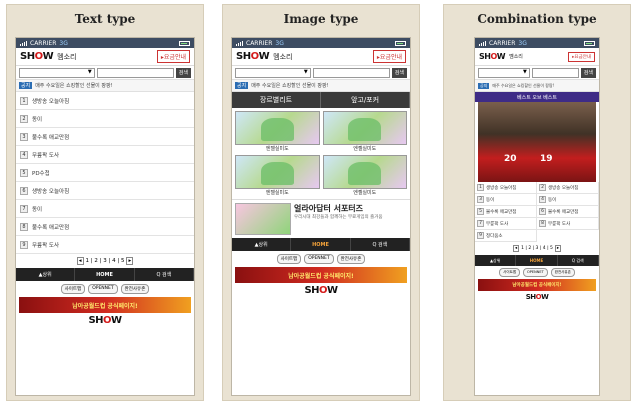 This screenshot has width=637, height=403. What do you see at coordinates (41, 173) in the screenshot?
I see `item-label: PD수첩` at bounding box center [41, 173].